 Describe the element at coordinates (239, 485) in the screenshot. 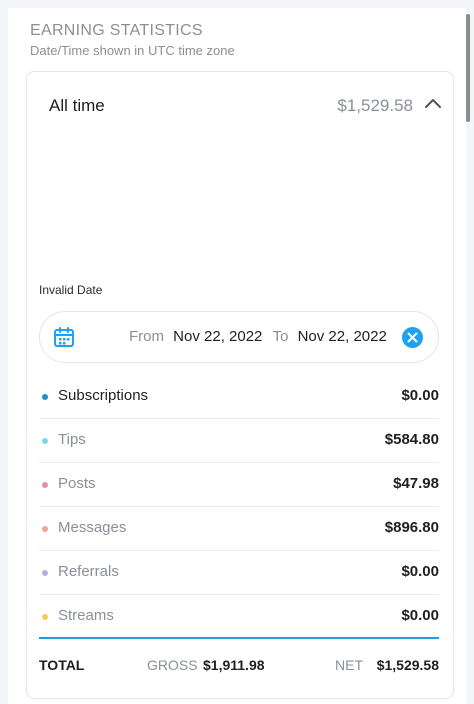

I see `earnings-row-posts: Posts $47.98` at that location.